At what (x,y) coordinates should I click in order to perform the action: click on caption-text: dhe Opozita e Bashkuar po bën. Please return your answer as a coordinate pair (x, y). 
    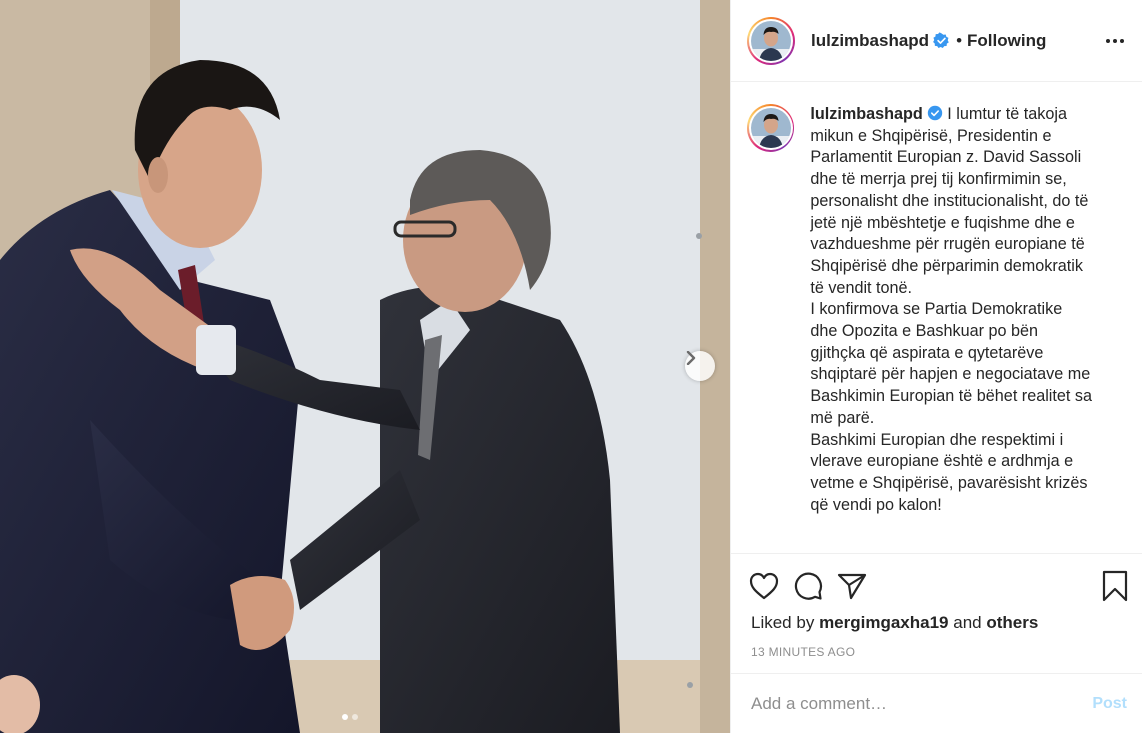
    Looking at the image, I should click on (924, 331).